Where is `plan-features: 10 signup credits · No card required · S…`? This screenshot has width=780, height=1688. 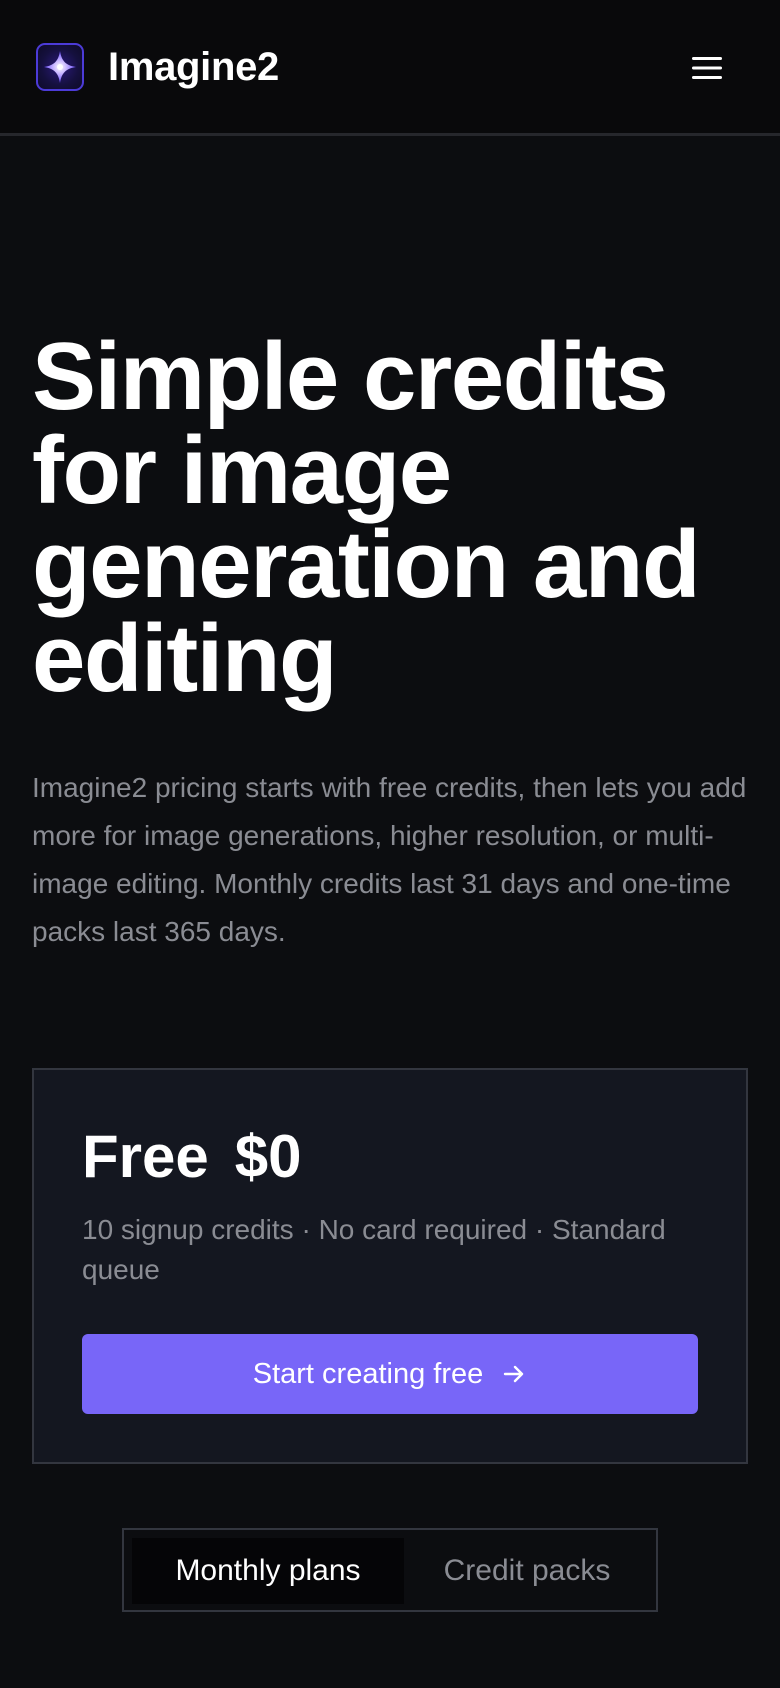
plan-features: 10 signup credits · No card required · S… is located at coordinates (374, 1249).